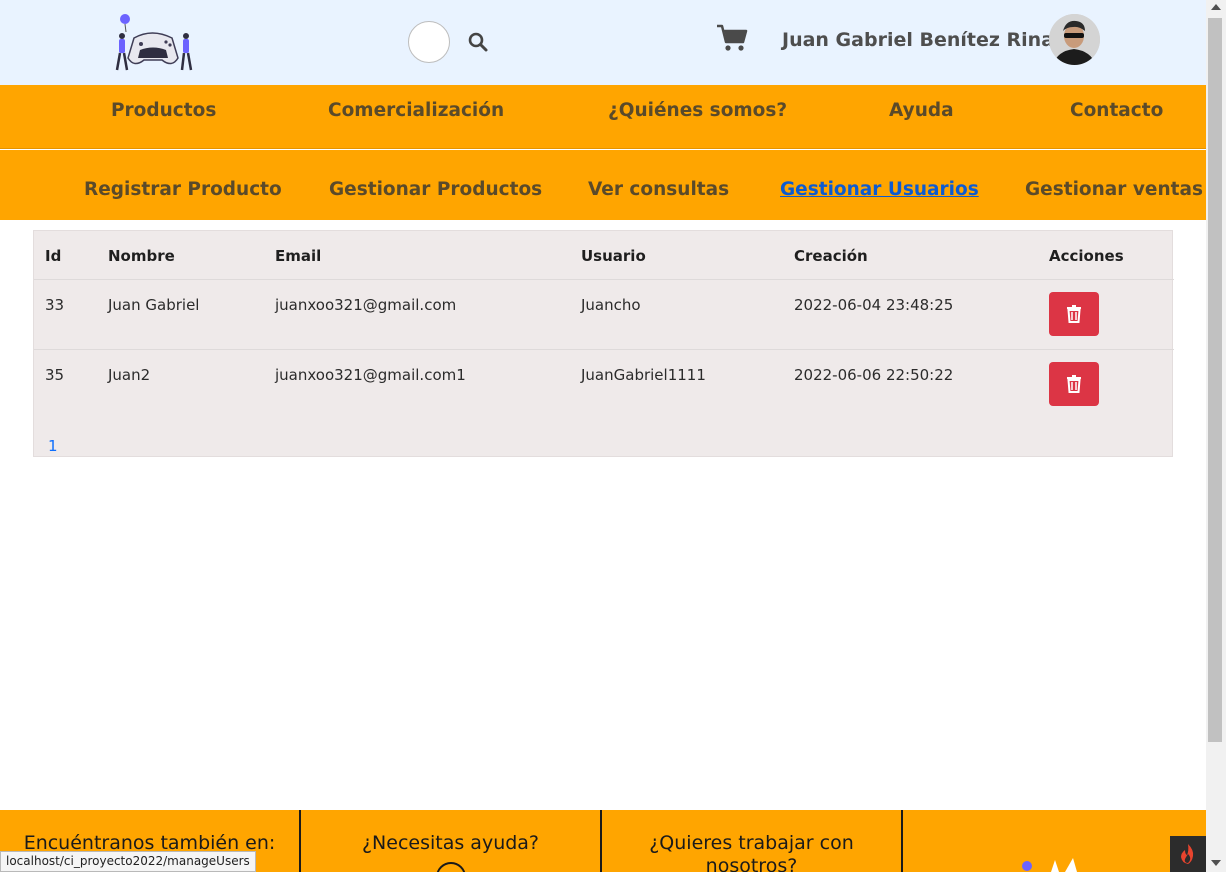 The width and height of the screenshot is (1226, 872). I want to click on debug-toolbar-button, so click(1188, 854).